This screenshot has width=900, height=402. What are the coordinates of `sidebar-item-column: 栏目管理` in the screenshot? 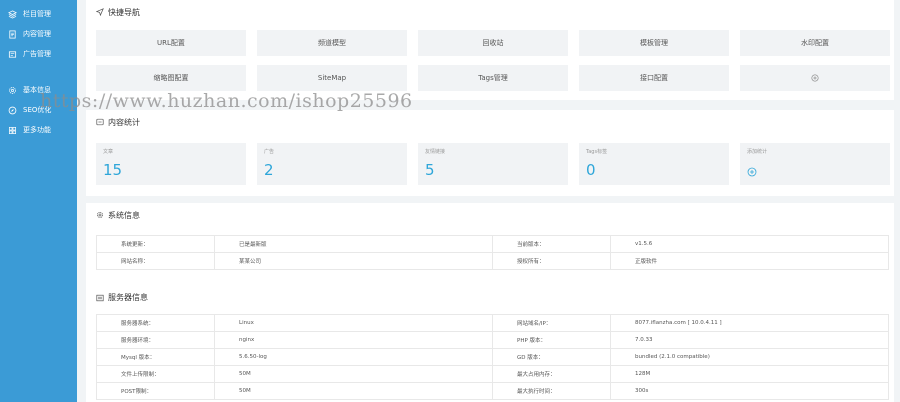 It's located at (38, 14).